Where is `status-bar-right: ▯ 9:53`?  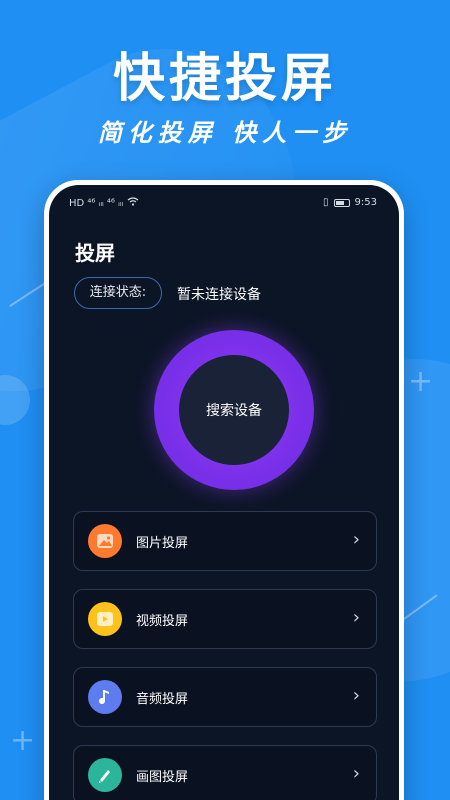
status-bar-right: ▯ 9:53 is located at coordinates (350, 202).